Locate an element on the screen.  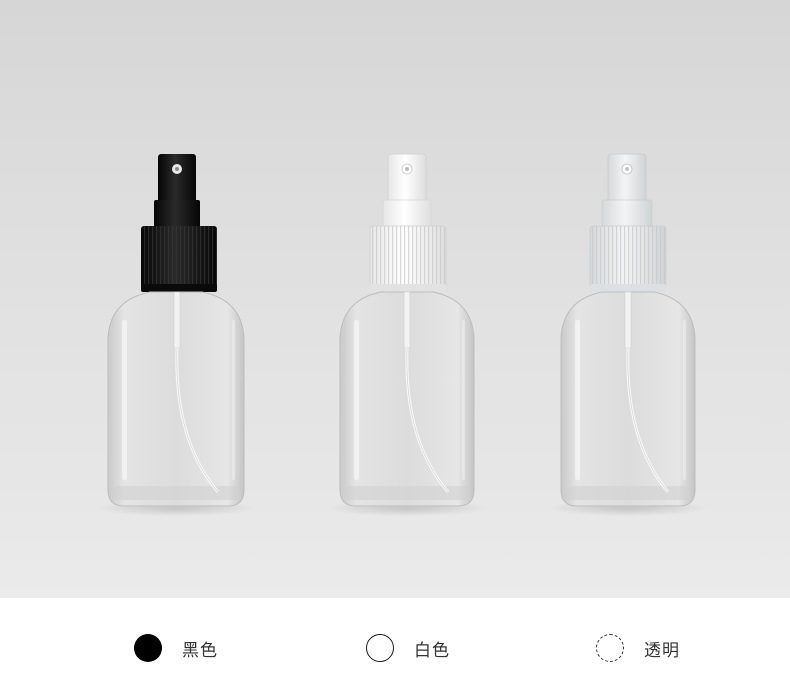
bottle-black-cap is located at coordinates (176, 335).